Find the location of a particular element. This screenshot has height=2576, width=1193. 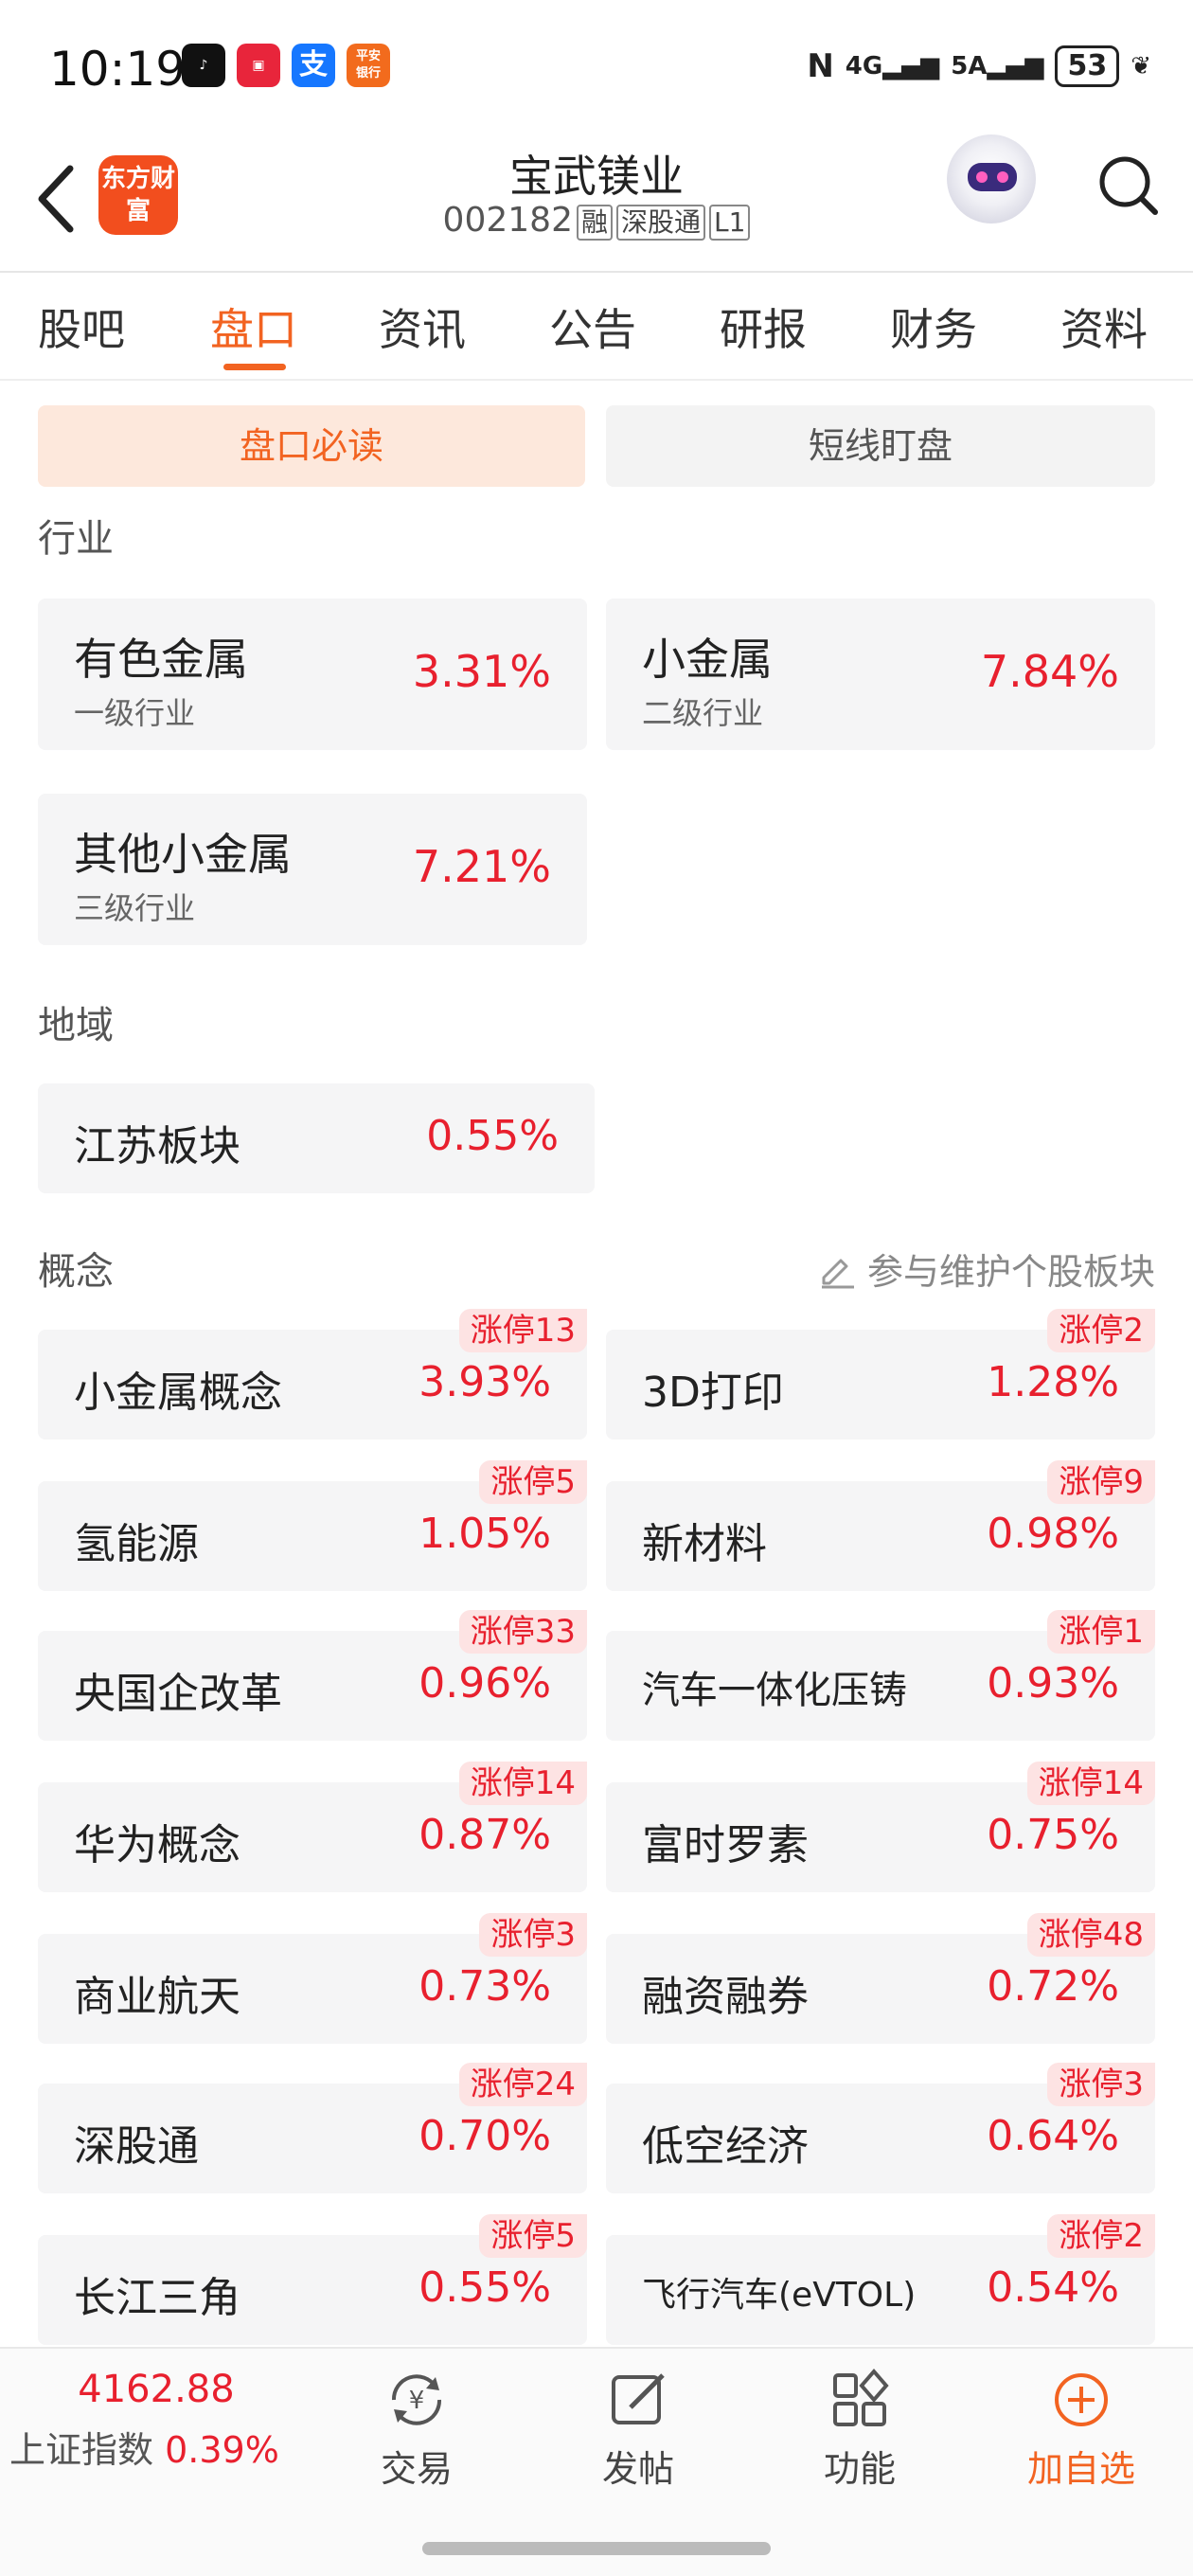

limit-up-badge: 涨停33 is located at coordinates (522, 1632).